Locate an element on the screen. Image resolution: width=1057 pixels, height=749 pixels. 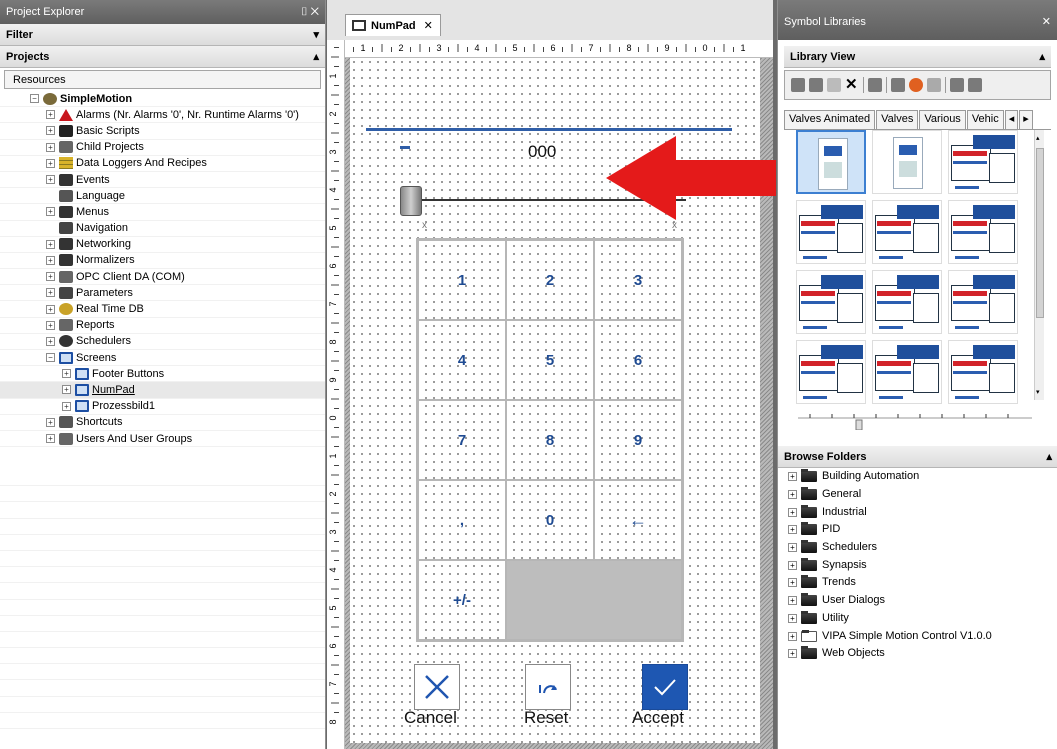
tree-item-footer-buttons: + Footer Buttons is located at coordinates (162, 374).